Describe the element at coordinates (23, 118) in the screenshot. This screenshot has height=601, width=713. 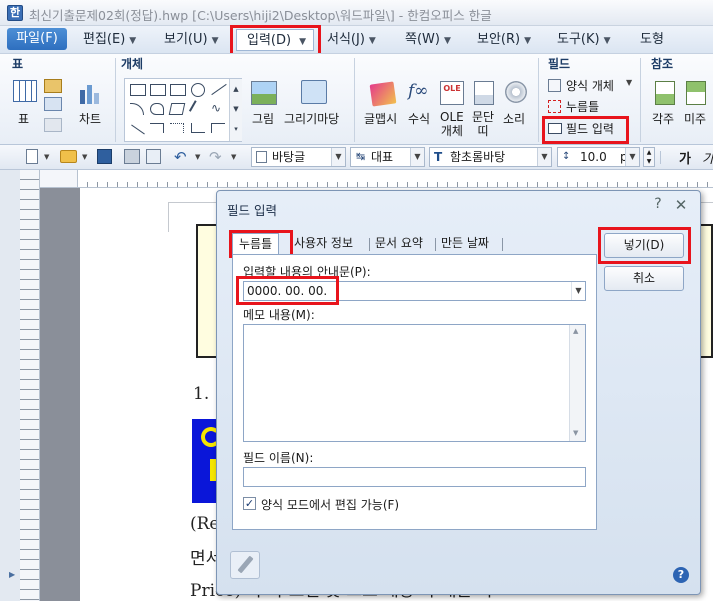
I see `table-button-label: 표` at that location.